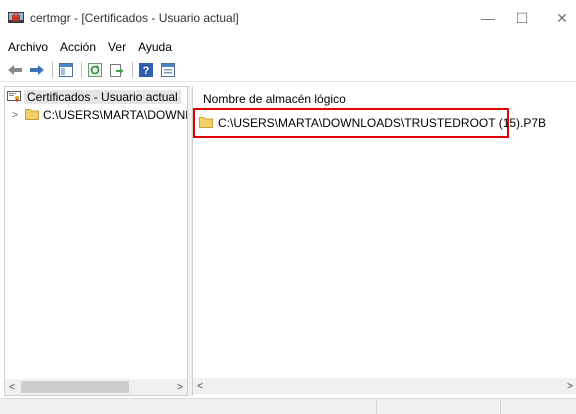 This screenshot has width=576, height=414. I want to click on show-hide-tree-icon, so click(66, 70).